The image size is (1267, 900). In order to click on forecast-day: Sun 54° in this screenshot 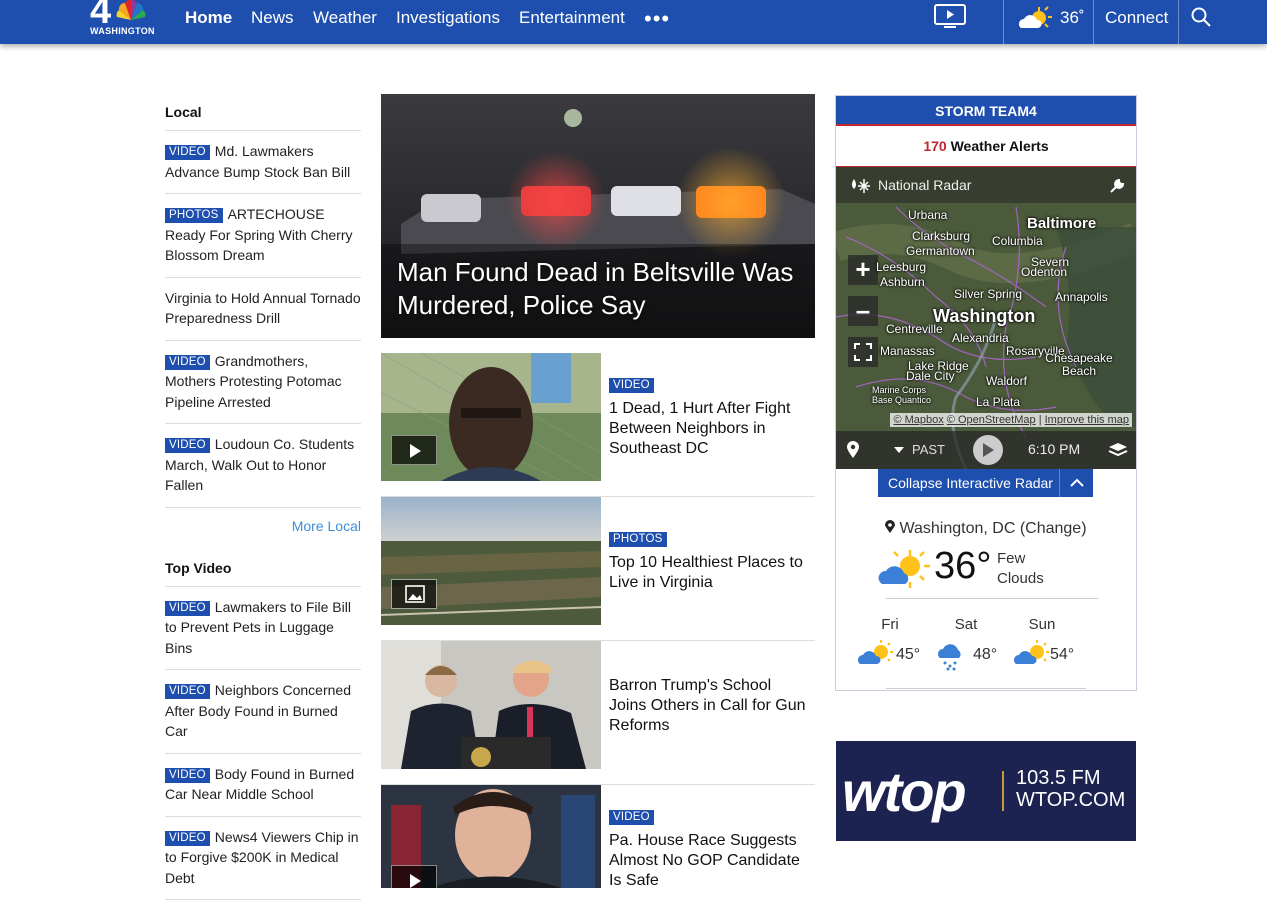, I will do `click(1042, 646)`.